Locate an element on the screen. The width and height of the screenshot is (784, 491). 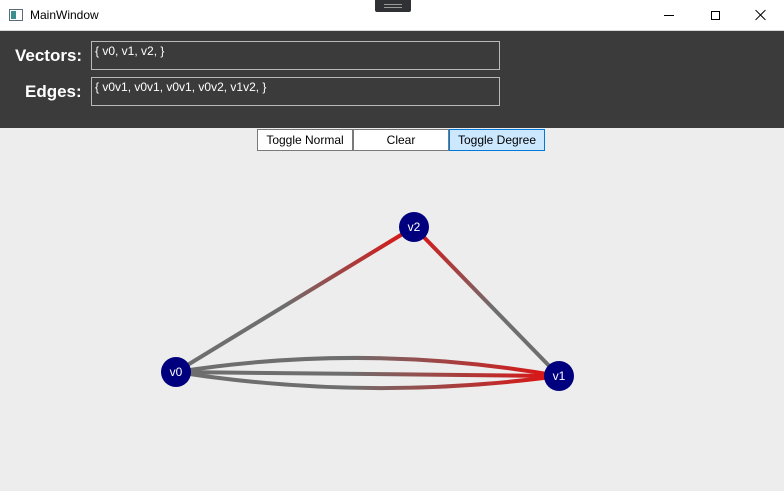
edge-v0v1-straight is located at coordinates (367, 374).